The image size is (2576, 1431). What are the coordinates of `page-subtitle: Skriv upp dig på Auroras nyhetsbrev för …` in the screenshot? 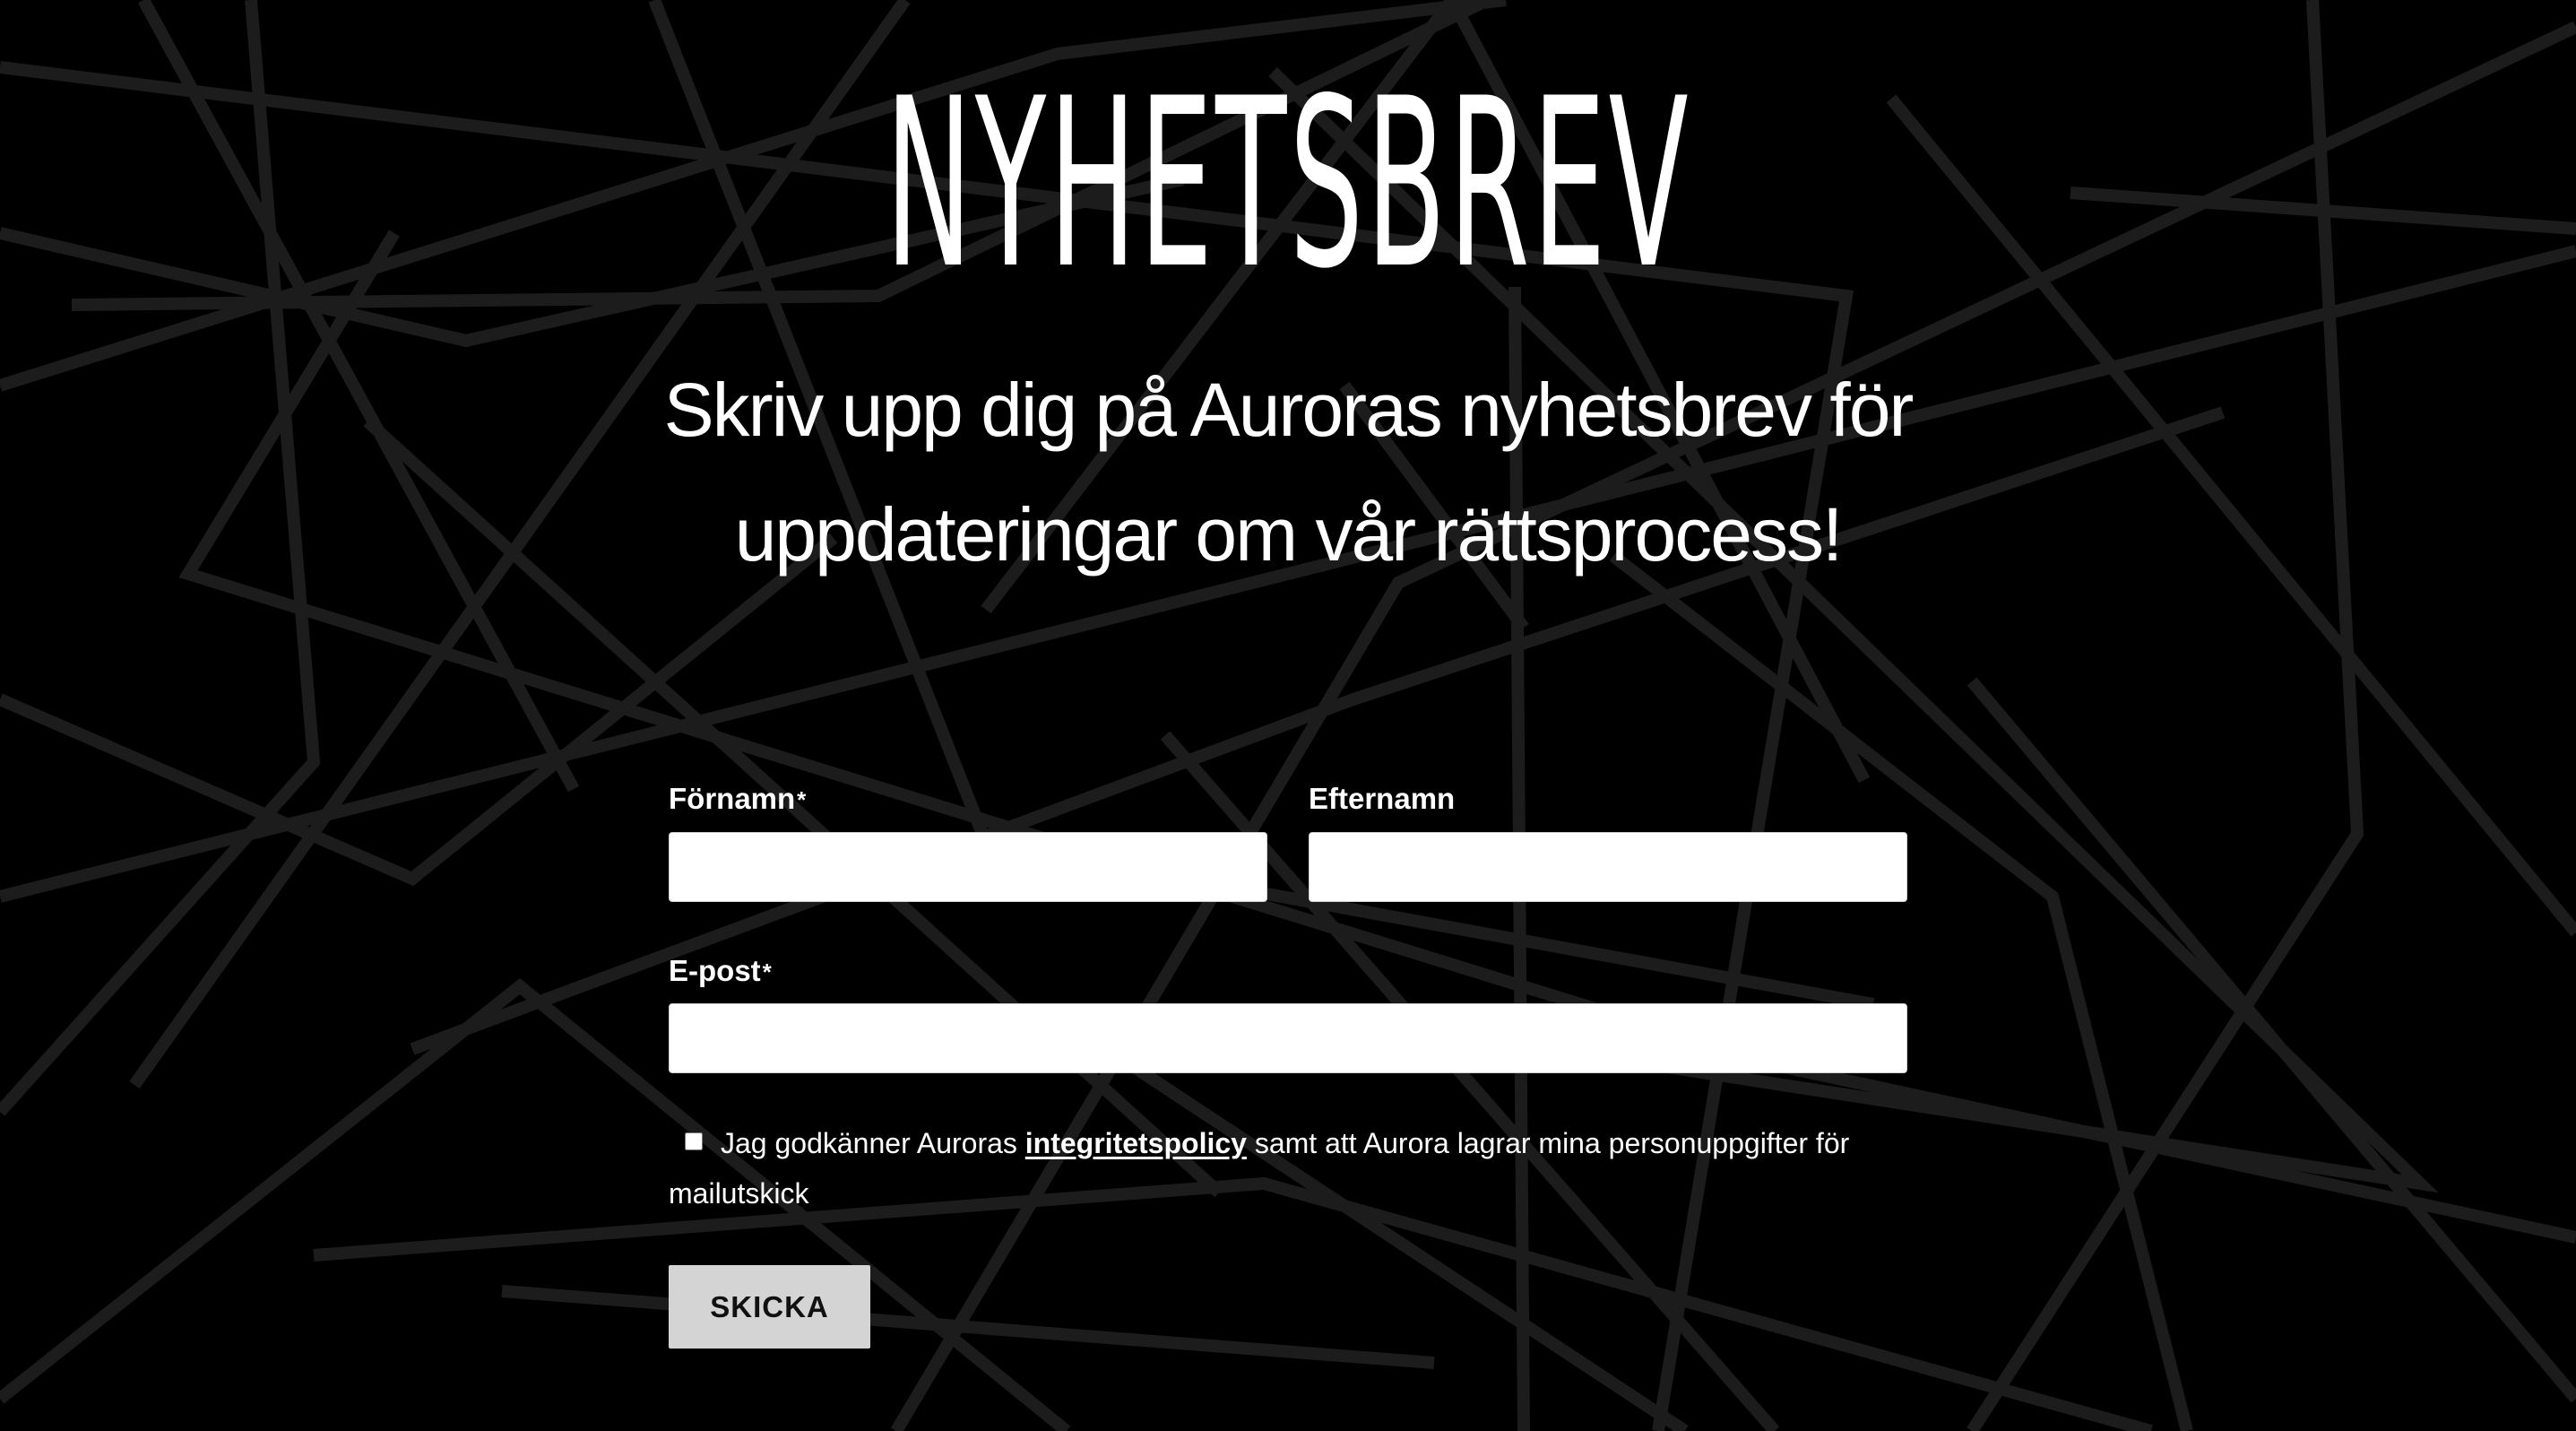 It's located at (1288, 472).